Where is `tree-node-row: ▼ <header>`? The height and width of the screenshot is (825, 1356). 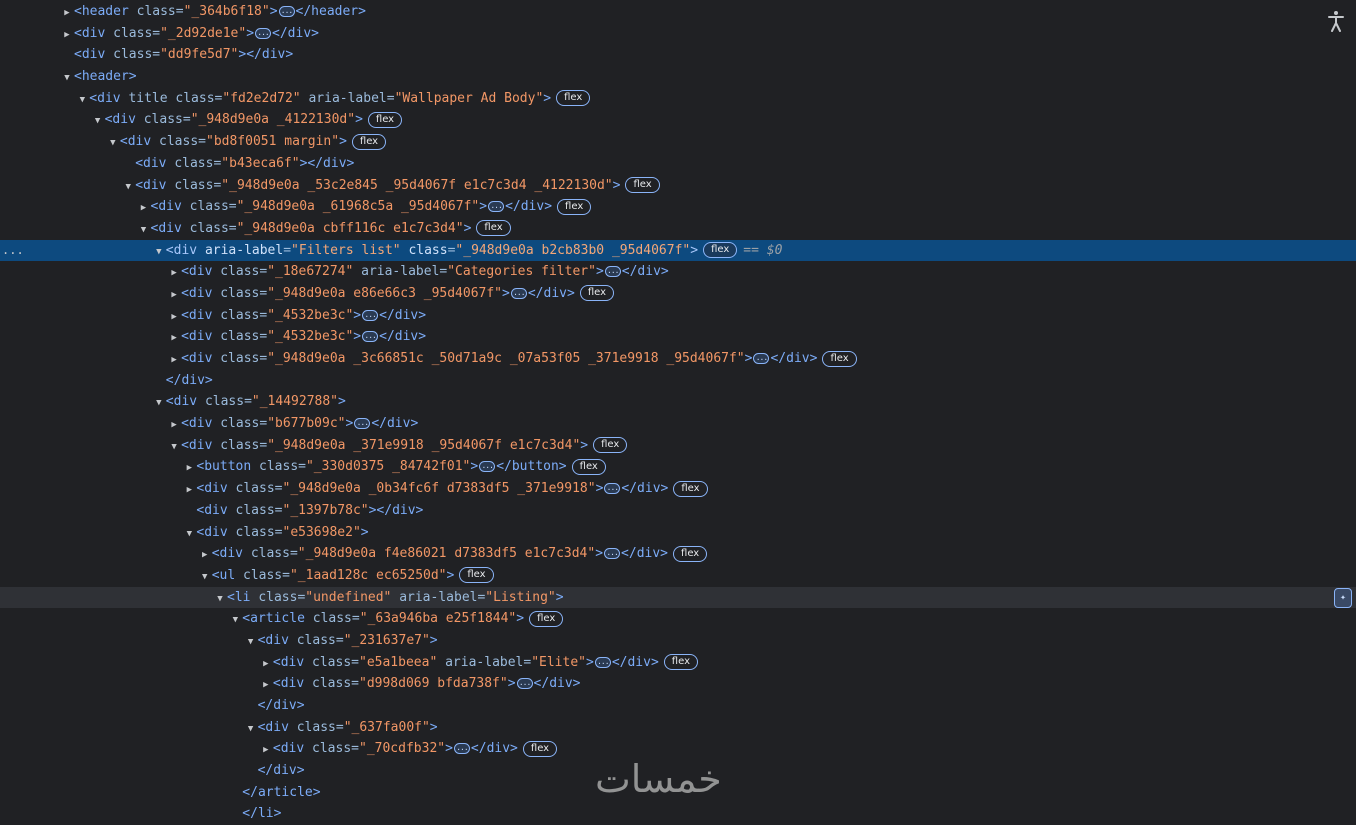
tree-node-row: ▼ <header> is located at coordinates (678, 77).